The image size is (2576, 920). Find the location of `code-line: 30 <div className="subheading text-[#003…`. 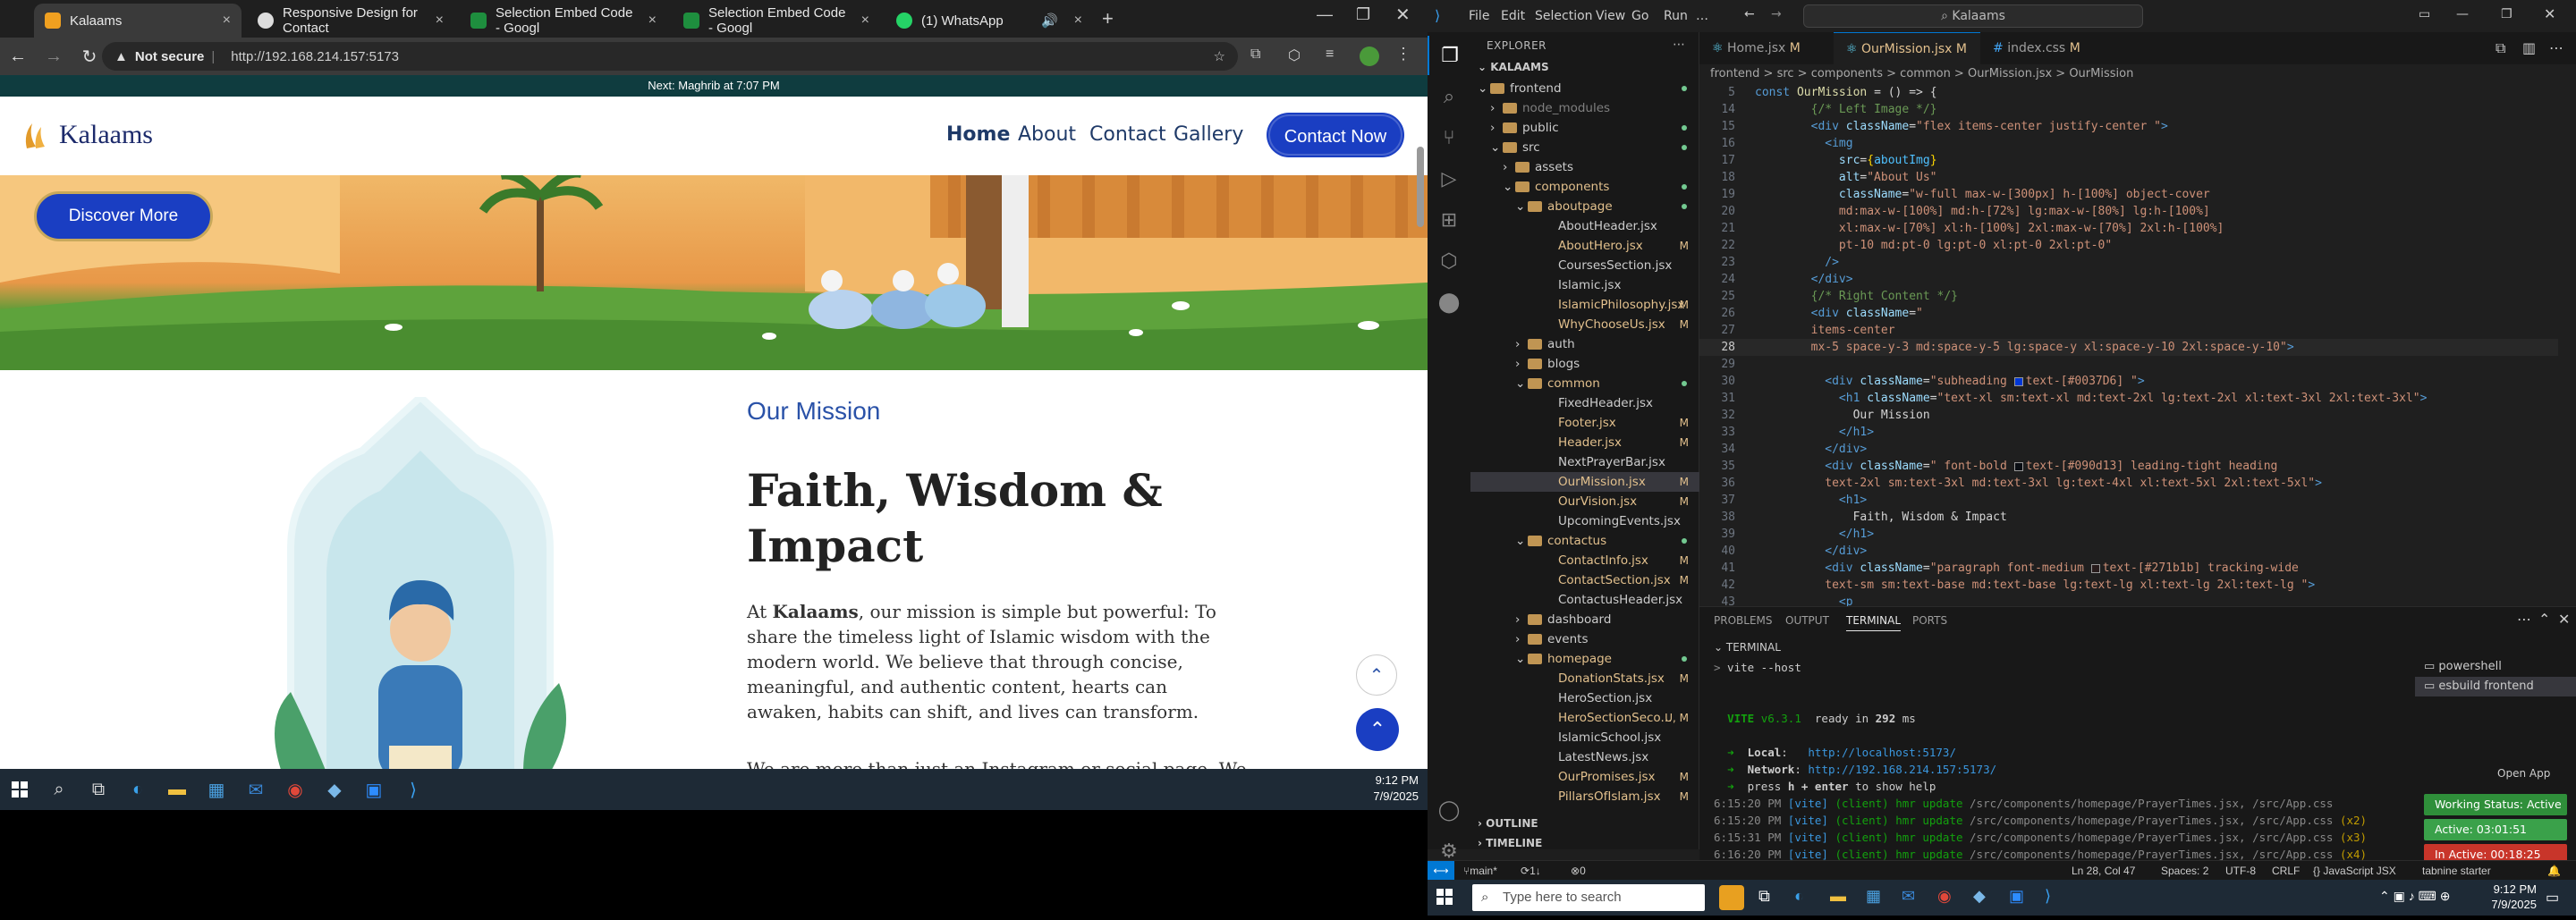

code-line: 30 <div className="subheading text-[#003… is located at coordinates (2128, 381).